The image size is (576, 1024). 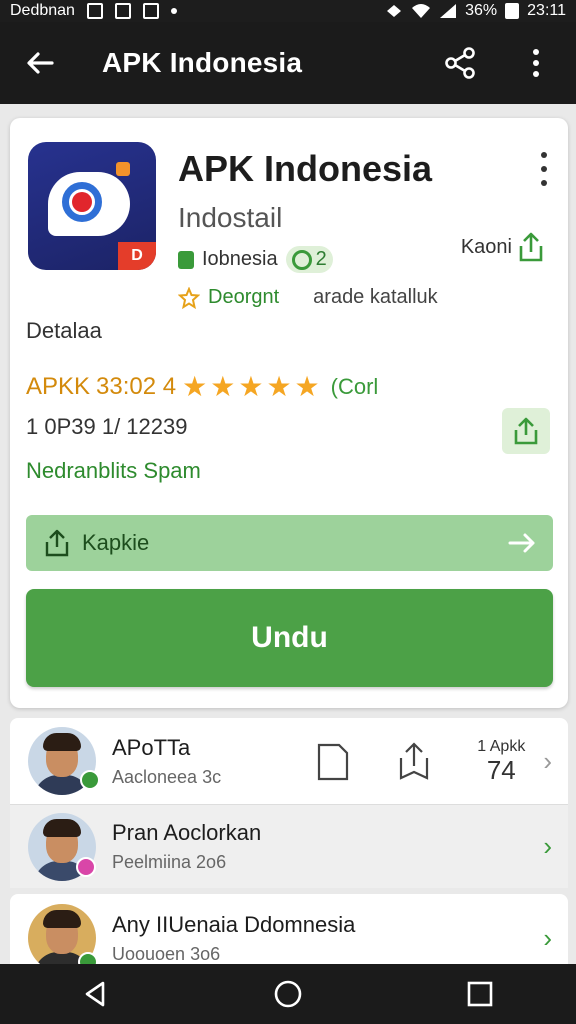 I want to click on list-item-title: APoTTa, so click(x=151, y=747).